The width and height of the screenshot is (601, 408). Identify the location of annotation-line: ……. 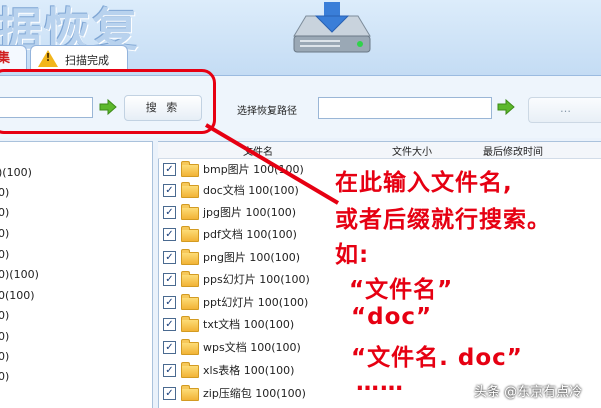
(380, 383).